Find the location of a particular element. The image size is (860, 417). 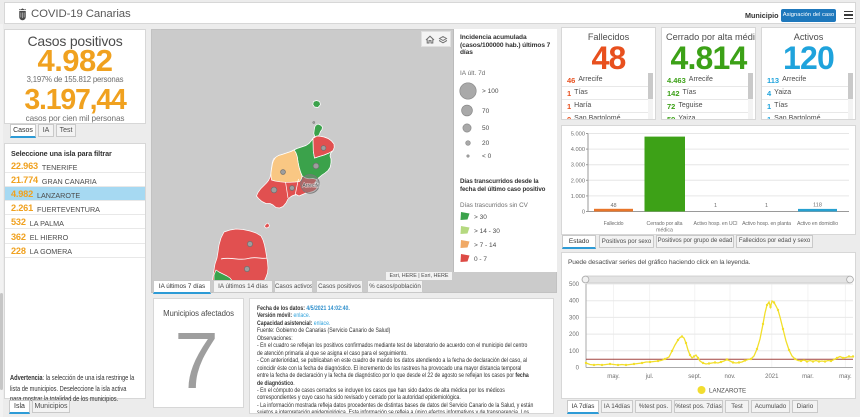

svg-text: jul. is located at coordinates (649, 377).